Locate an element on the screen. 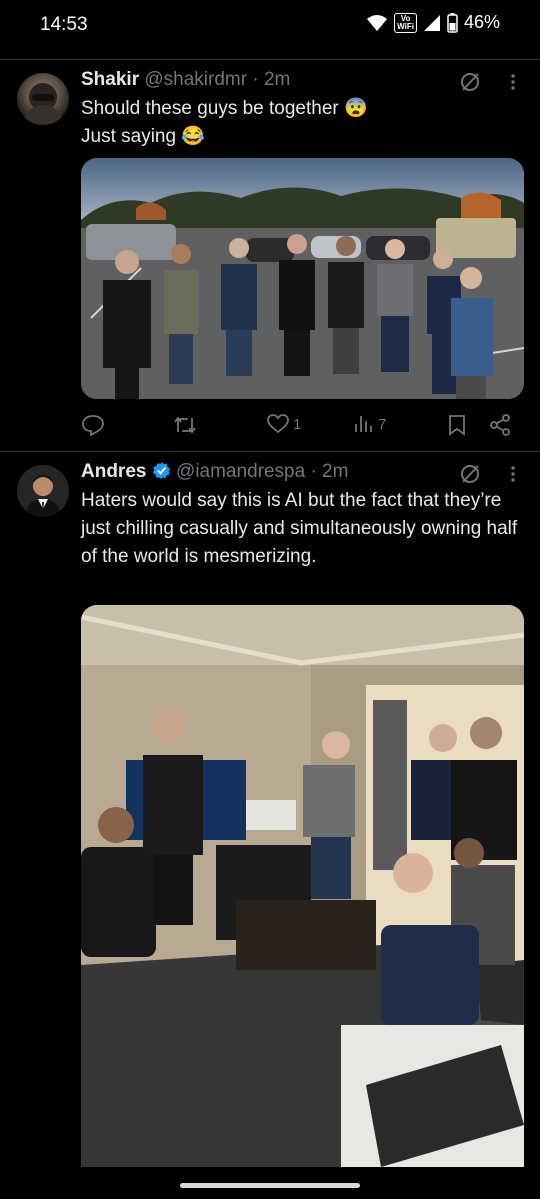 The height and width of the screenshot is (1199, 540). signal-icon is located at coordinates (431, 22).